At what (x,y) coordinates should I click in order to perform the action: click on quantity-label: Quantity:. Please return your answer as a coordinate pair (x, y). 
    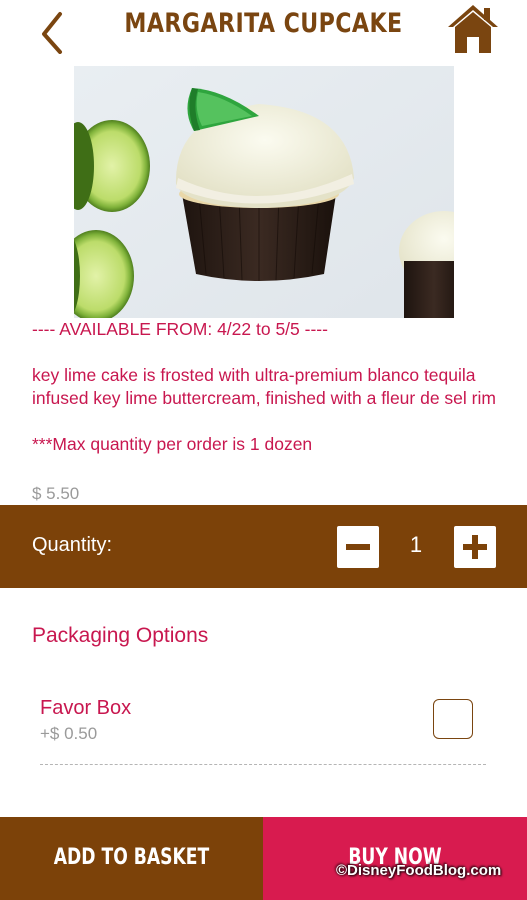
    Looking at the image, I should click on (72, 545).